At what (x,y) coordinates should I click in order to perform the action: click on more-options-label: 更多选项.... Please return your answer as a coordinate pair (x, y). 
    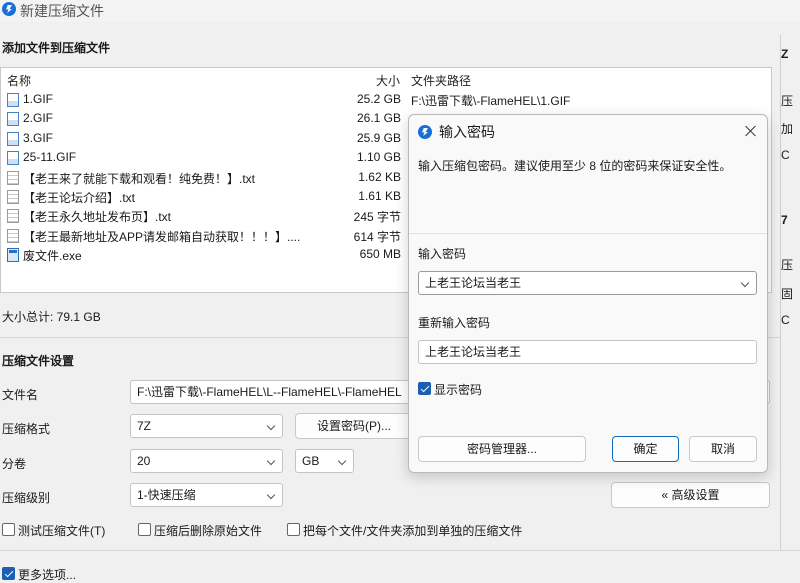
    Looking at the image, I should click on (47, 574).